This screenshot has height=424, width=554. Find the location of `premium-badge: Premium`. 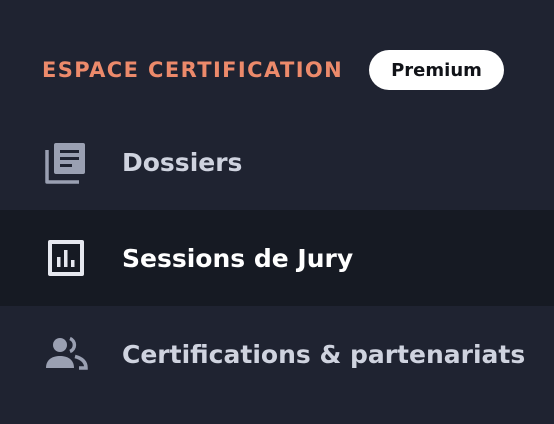

premium-badge: Premium is located at coordinates (436, 70).